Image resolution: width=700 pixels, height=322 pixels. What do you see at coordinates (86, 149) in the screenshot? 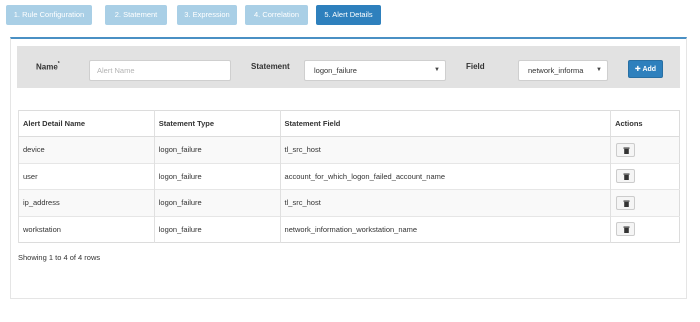
I see `alert-detail-name-cell: device` at bounding box center [86, 149].